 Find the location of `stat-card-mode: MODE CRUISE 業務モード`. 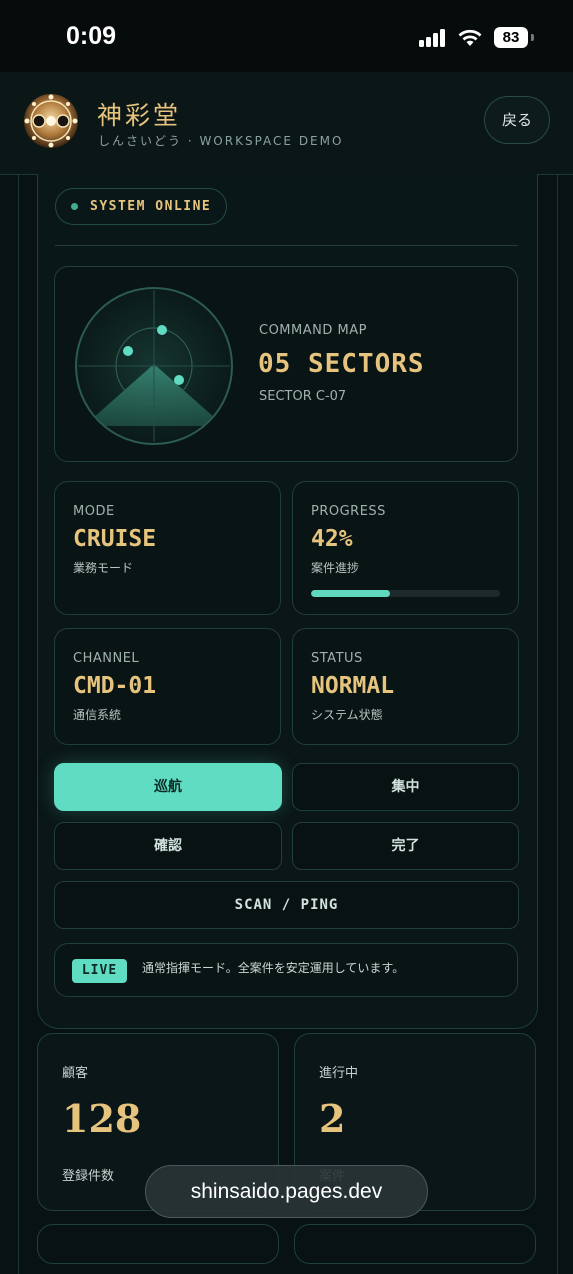

stat-card-mode: MODE CRUISE 業務モード is located at coordinates (167, 548).